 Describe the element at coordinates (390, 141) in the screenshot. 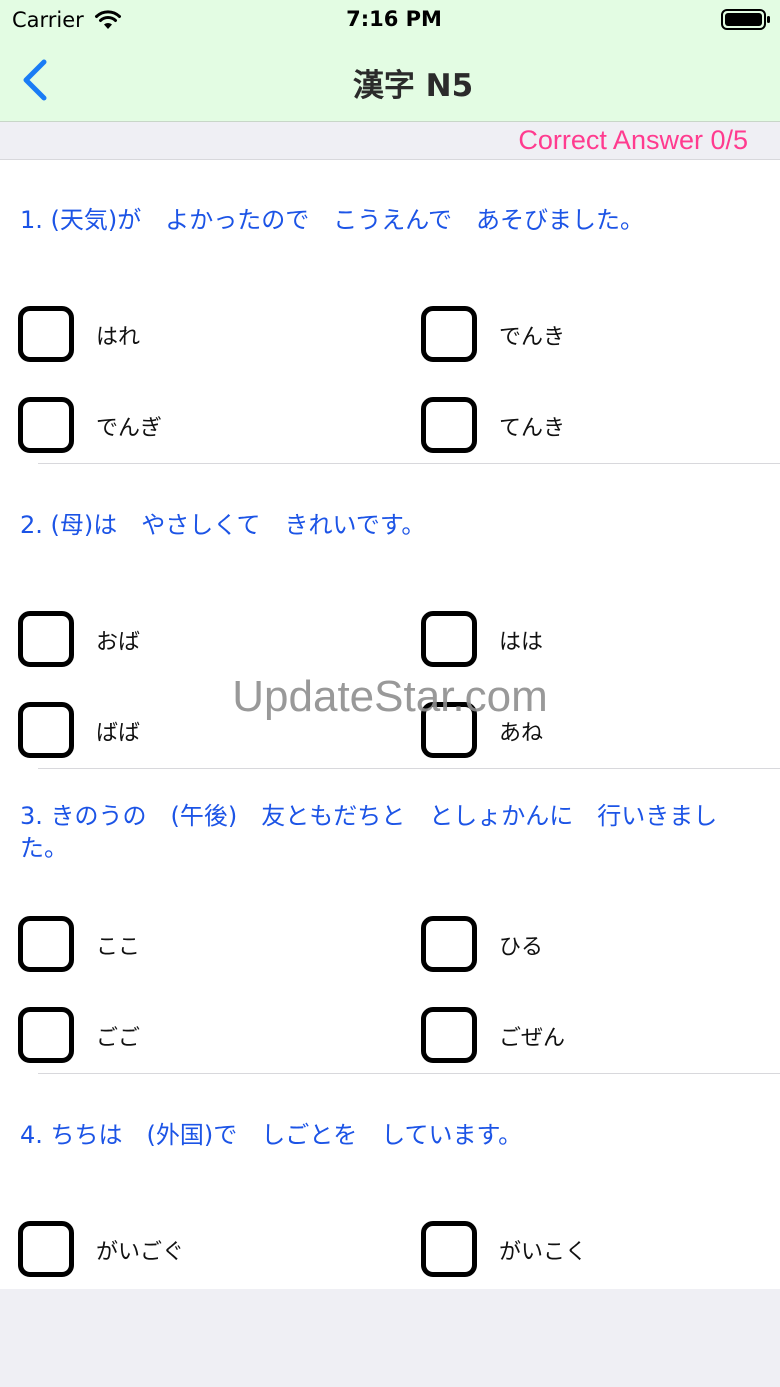

I see `score-strip: Correct Answer 0/5` at that location.